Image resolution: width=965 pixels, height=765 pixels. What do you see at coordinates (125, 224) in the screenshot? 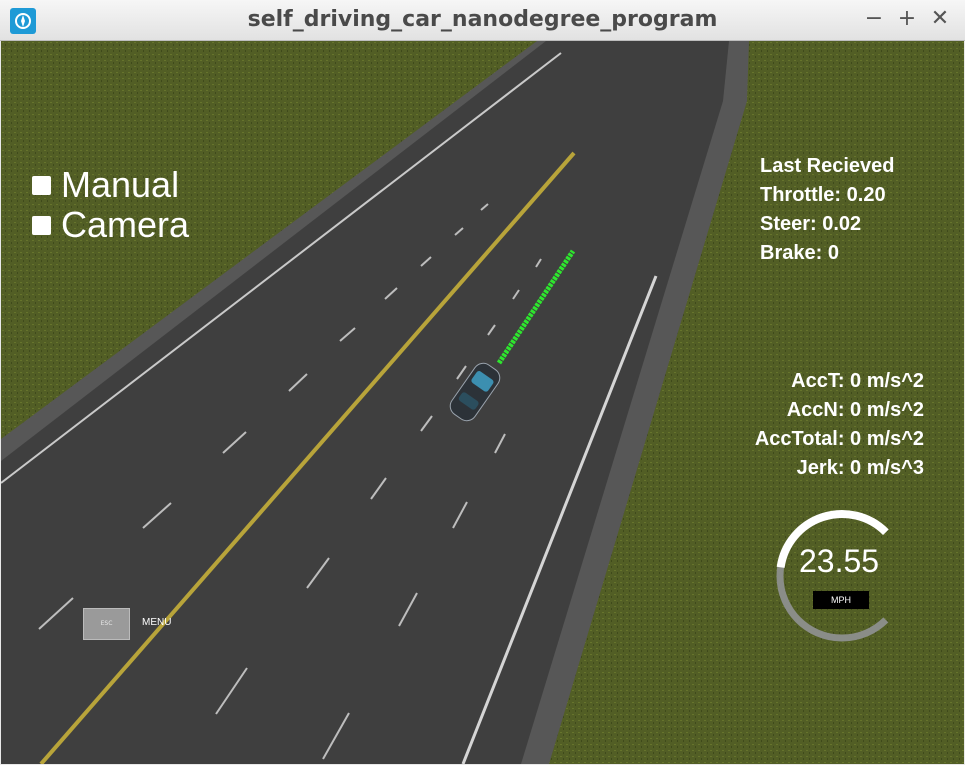
I see `camera-label: Camera` at bounding box center [125, 224].